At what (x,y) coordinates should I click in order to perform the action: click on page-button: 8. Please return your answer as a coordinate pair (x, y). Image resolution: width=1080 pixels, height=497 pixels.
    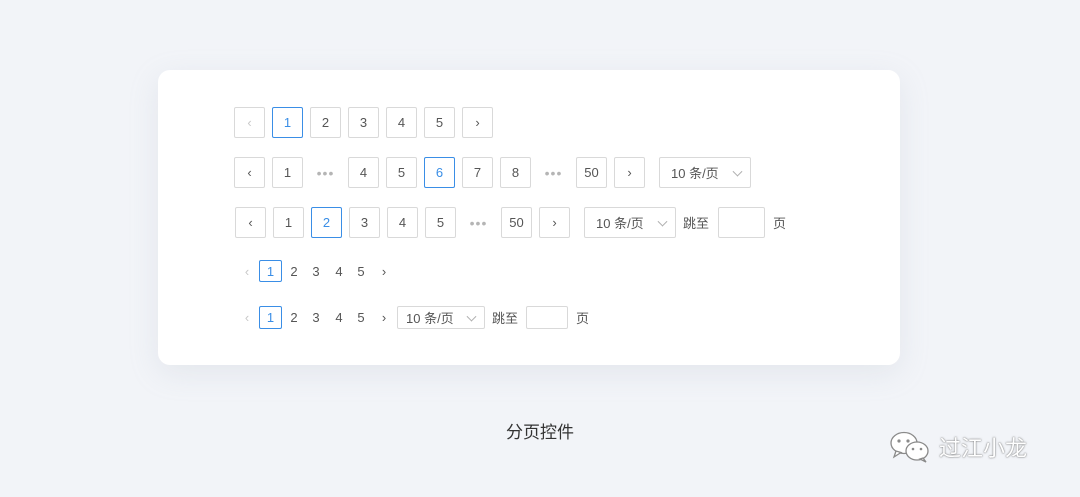
    Looking at the image, I should click on (515, 172).